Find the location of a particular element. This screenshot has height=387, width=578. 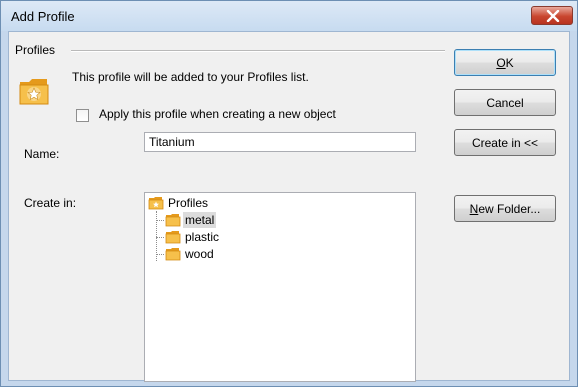

tree-item-label: plastic is located at coordinates (202, 237).